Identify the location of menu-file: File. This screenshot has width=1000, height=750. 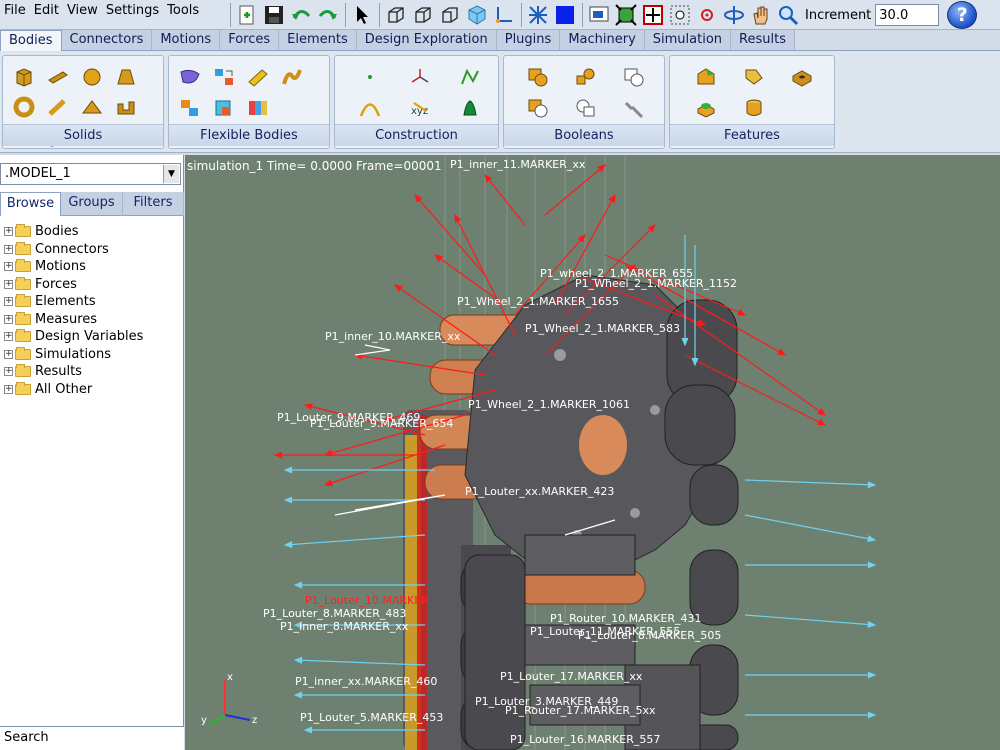
(17, 11).